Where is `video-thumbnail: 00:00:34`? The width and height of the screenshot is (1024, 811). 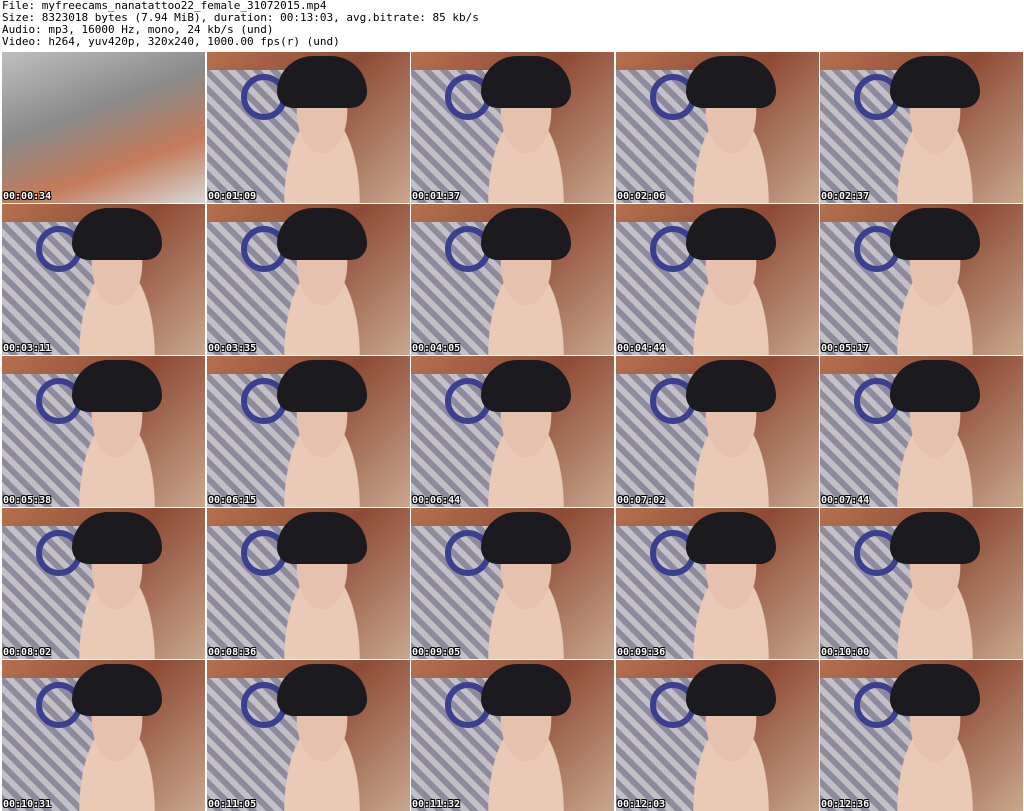
video-thumbnail: 00:00:34 is located at coordinates (103, 127).